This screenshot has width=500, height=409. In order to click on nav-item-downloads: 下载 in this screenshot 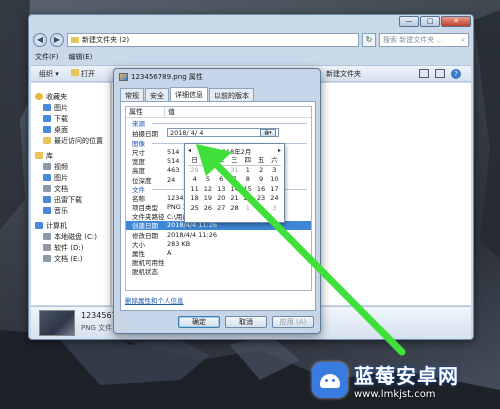, I will do `click(70, 118)`.